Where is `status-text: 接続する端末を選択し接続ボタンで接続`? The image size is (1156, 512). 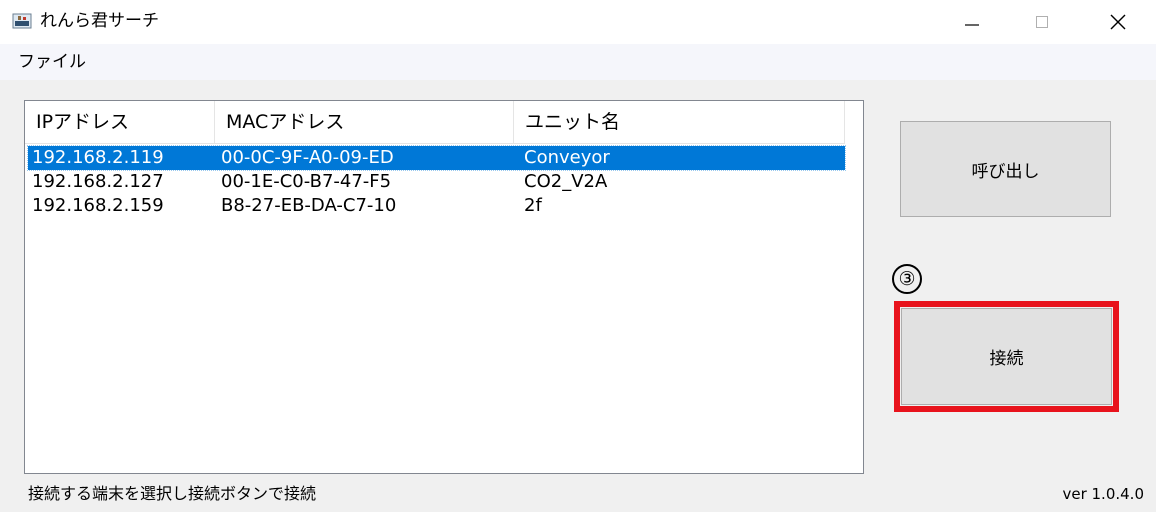 status-text: 接続する端末を選択し接続ボタンで接続 is located at coordinates (172, 493).